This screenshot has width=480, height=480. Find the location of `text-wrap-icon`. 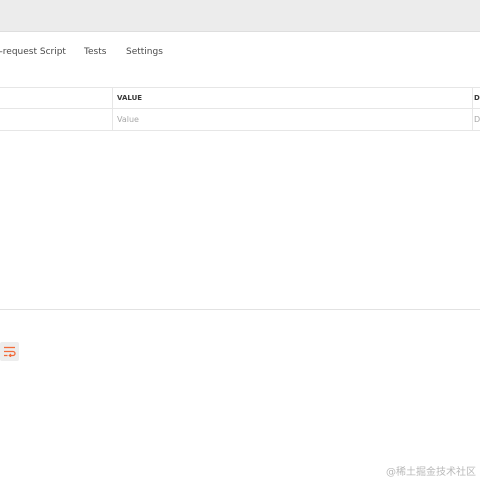

text-wrap-icon is located at coordinates (10, 351).